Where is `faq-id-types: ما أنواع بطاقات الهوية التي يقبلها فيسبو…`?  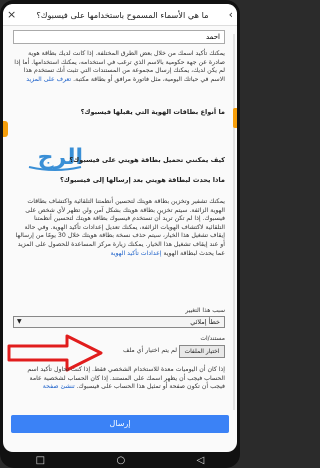 faq-id-types: ما أنواع بطاقات الهوية التي يقبلها فيسبو… is located at coordinates (119, 112).